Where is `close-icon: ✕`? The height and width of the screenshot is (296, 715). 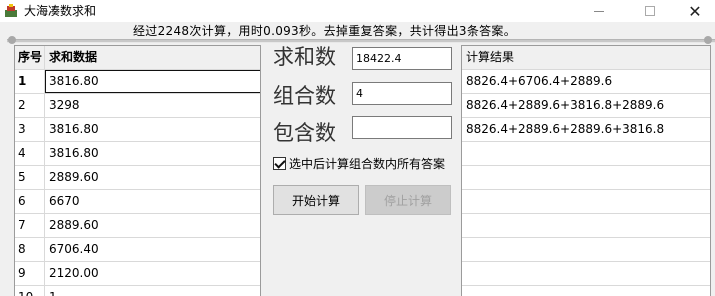 close-icon: ✕ is located at coordinates (695, 11).